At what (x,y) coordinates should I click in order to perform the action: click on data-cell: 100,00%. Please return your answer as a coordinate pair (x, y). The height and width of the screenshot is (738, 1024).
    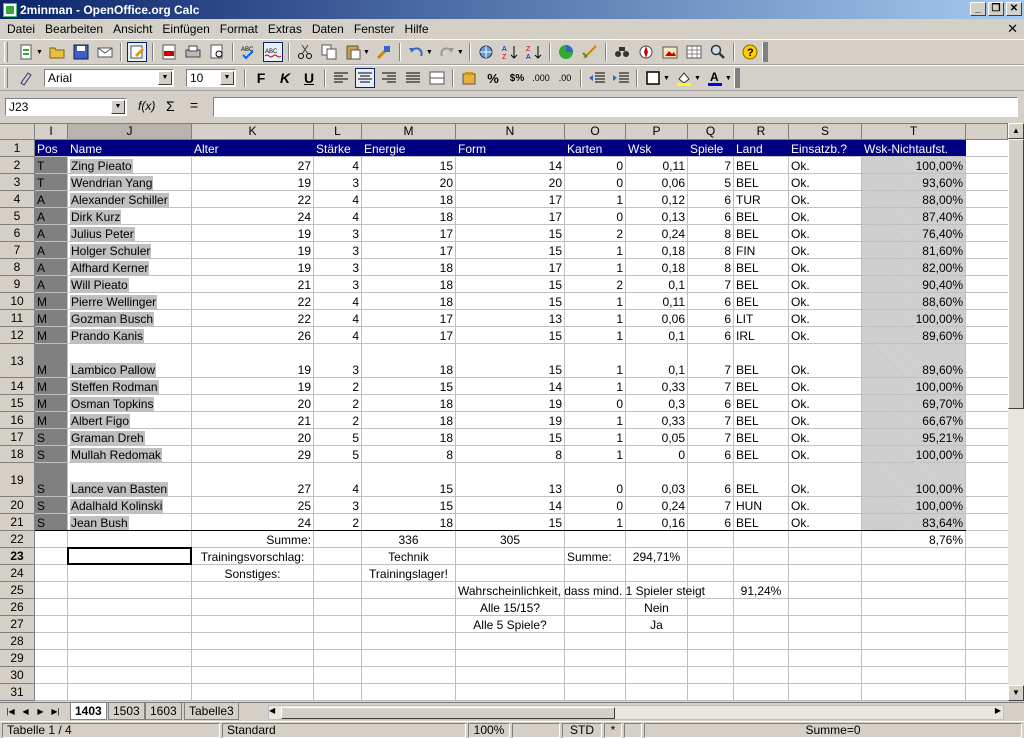
    Looking at the image, I should click on (913, 318).